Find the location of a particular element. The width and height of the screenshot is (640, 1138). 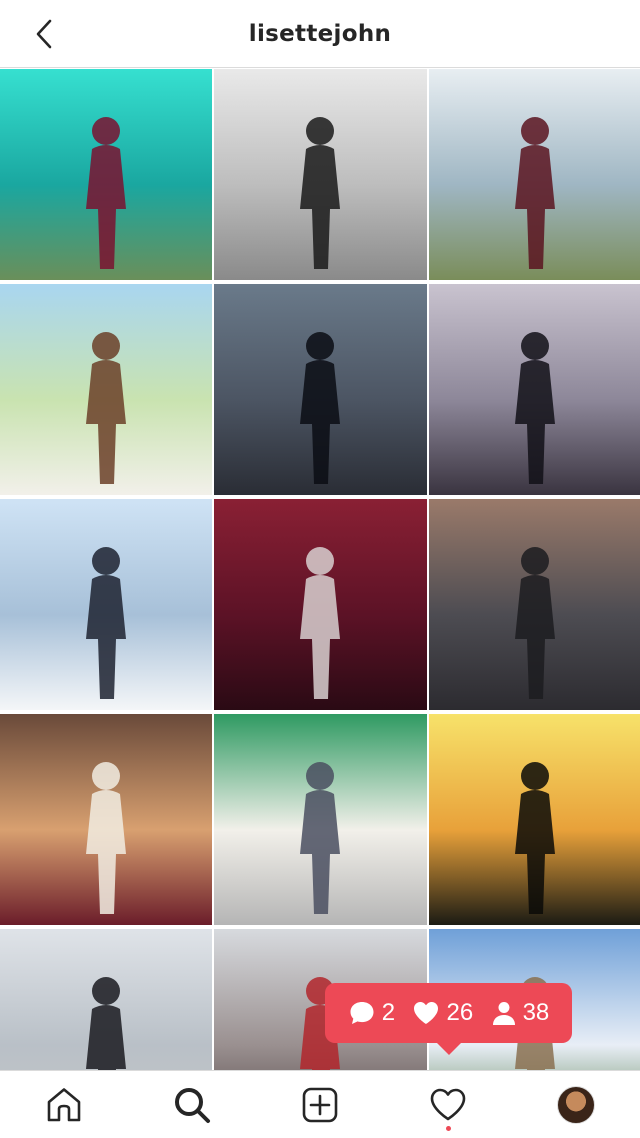

nav-profile is located at coordinates (576, 1105).